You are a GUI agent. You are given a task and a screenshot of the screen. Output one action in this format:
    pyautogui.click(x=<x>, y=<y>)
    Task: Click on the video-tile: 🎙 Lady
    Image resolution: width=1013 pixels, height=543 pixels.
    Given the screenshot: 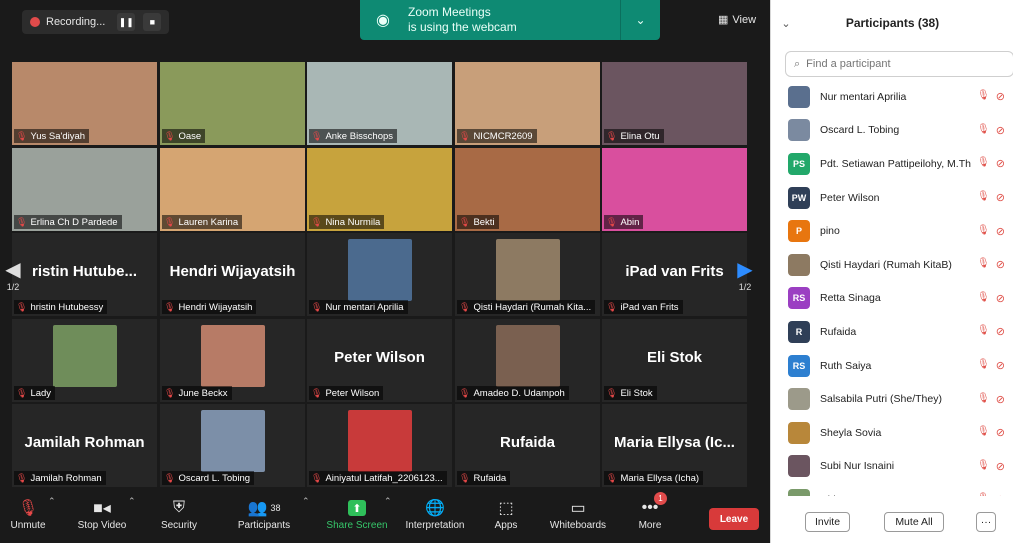 What is the action you would take?
    pyautogui.click(x=84, y=360)
    